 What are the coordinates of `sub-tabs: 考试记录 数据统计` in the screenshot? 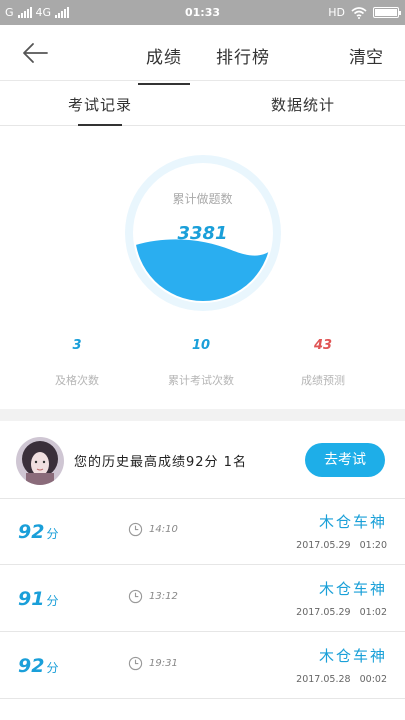 It's located at (202, 104).